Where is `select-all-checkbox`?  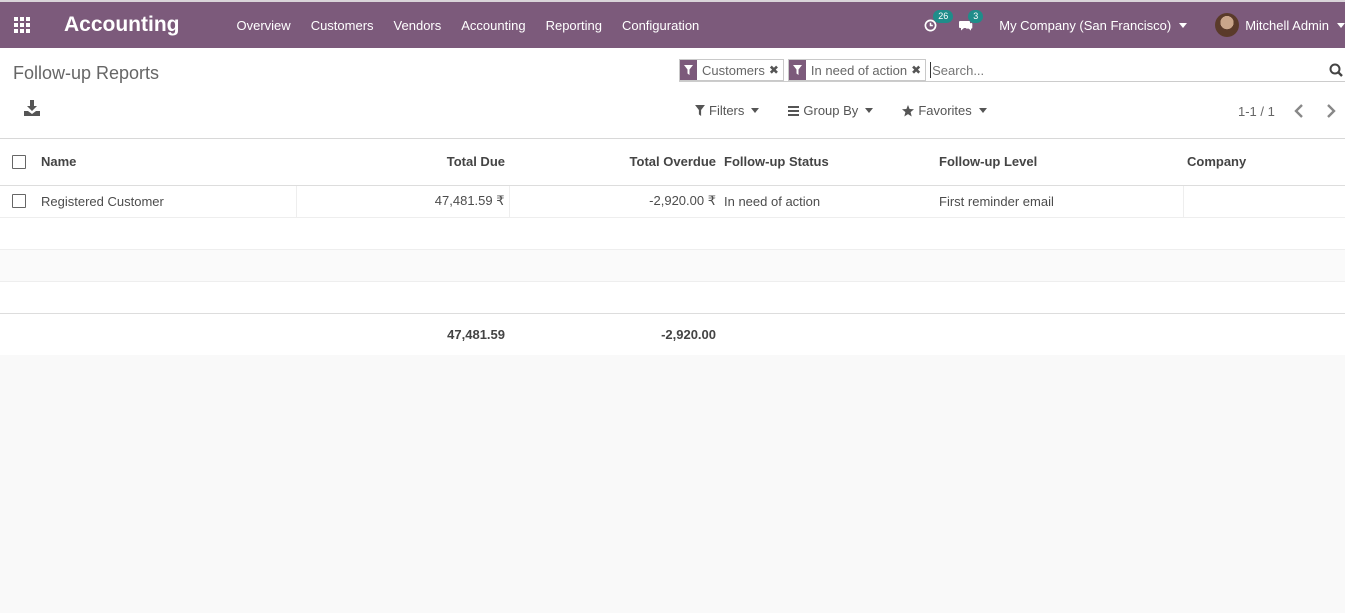 select-all-checkbox is located at coordinates (19, 161).